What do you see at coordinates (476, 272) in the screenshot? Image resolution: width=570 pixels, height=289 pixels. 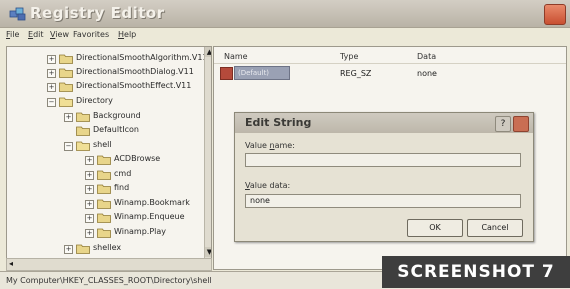 I see `screenshot-caption-badge: SCREENSHOT 7` at bounding box center [476, 272].